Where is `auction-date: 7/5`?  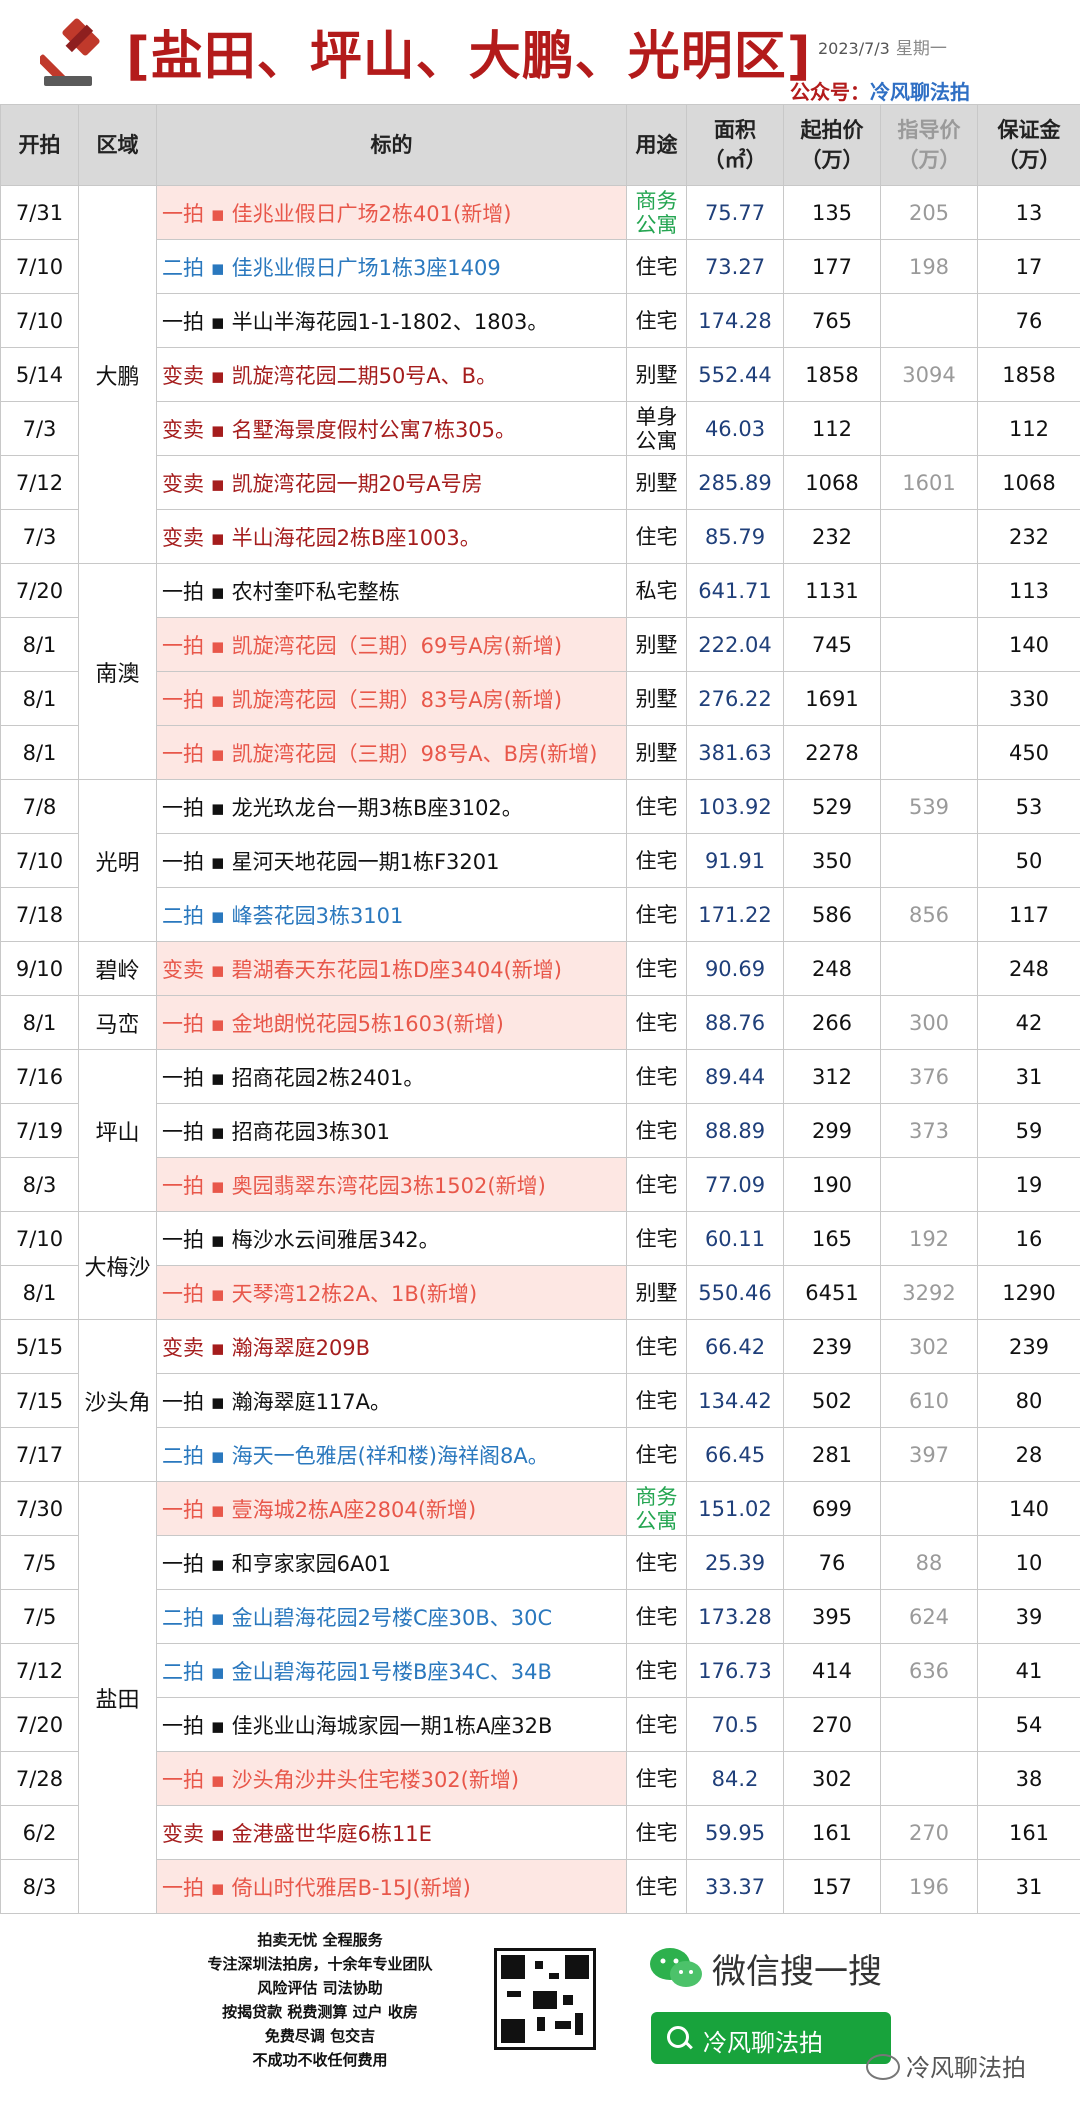
auction-date: 7/5 is located at coordinates (39, 1616).